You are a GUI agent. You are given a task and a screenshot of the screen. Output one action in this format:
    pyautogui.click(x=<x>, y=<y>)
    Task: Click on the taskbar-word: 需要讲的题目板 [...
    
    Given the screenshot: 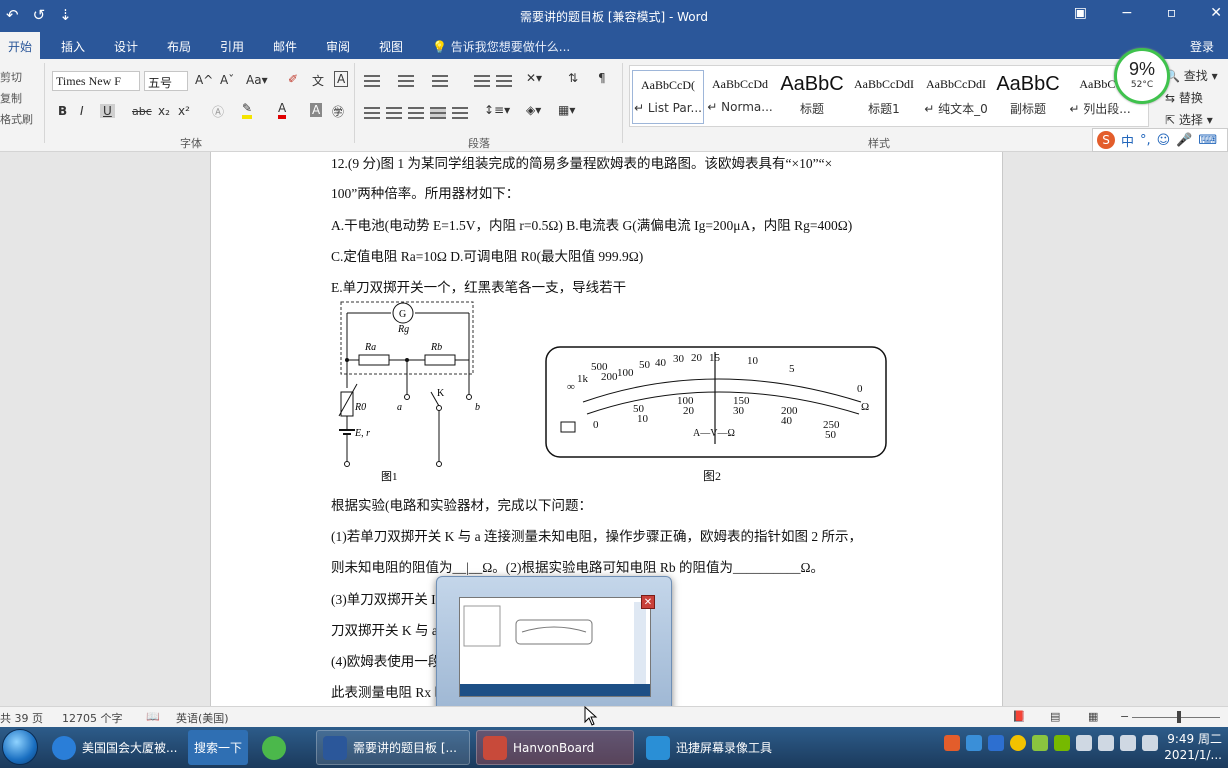 What is the action you would take?
    pyautogui.click(x=393, y=747)
    